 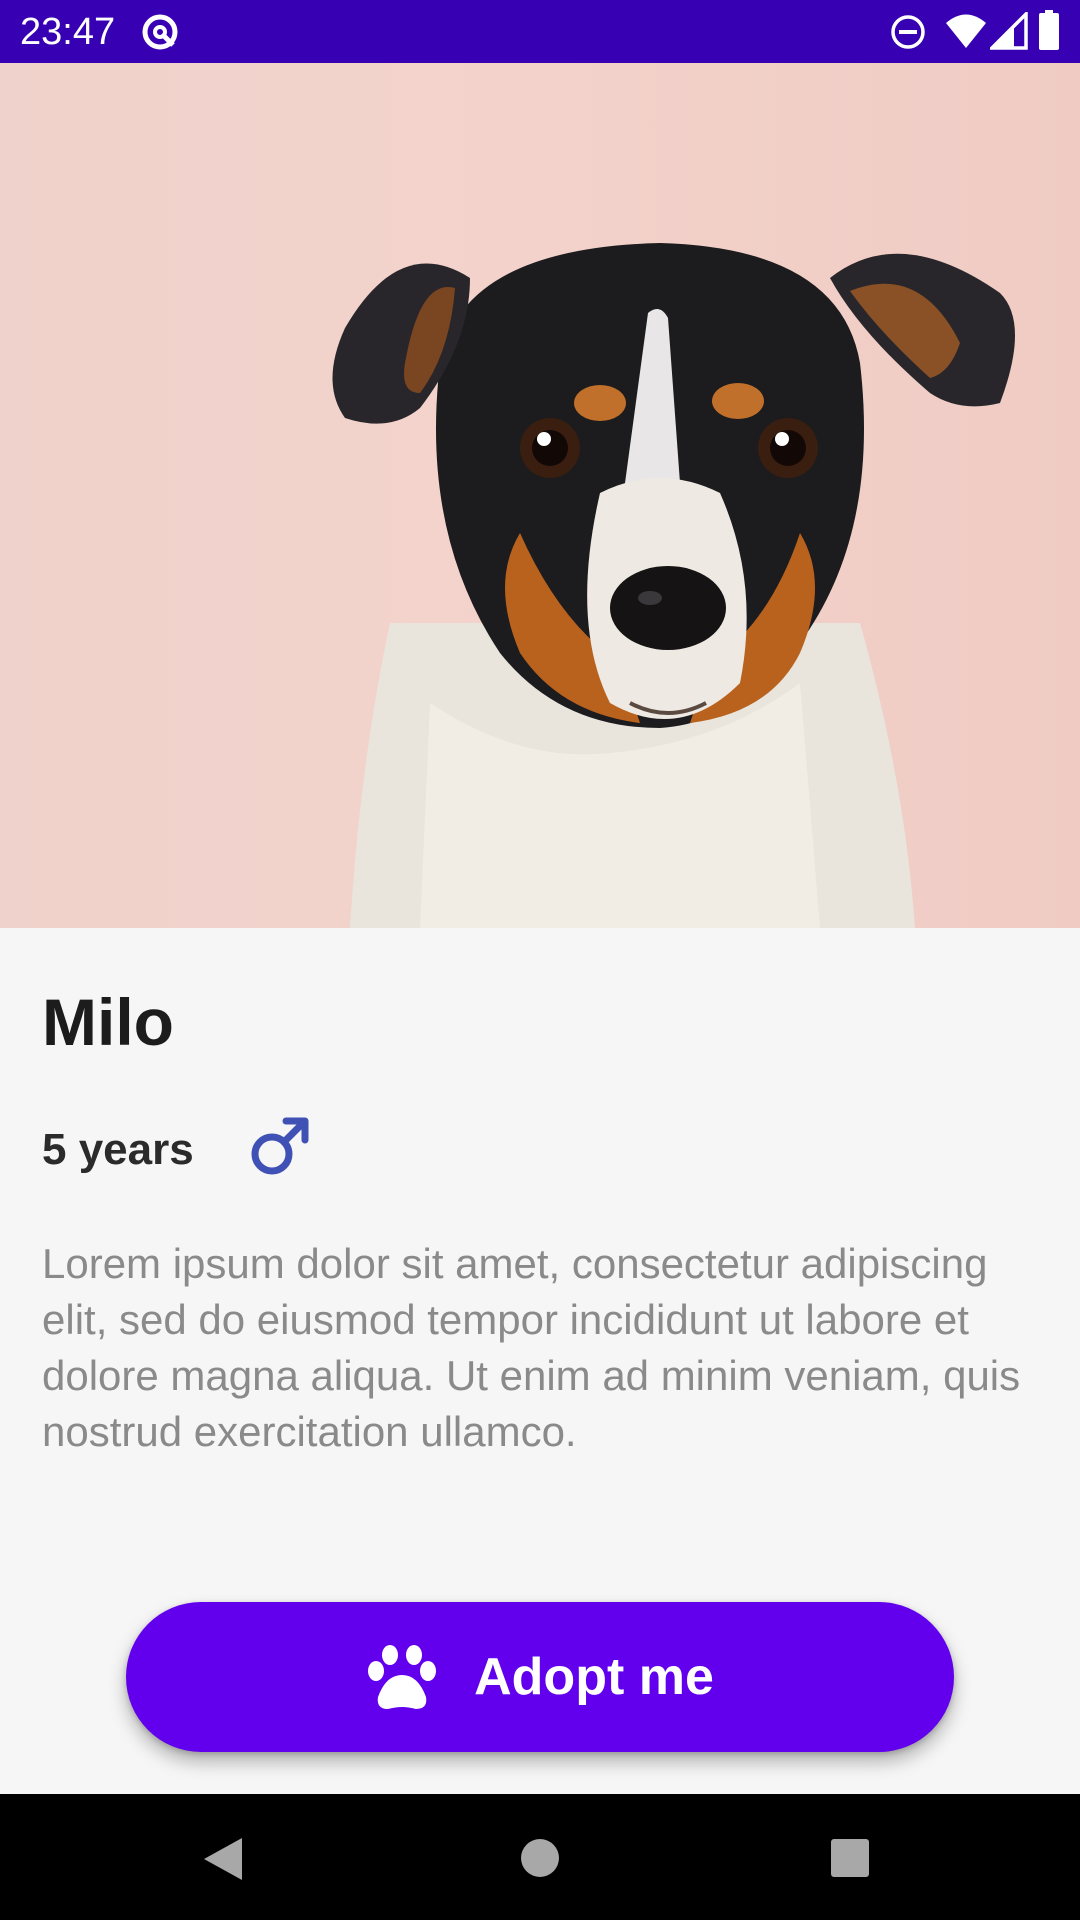 I want to click on wifi-icon, so click(x=966, y=31).